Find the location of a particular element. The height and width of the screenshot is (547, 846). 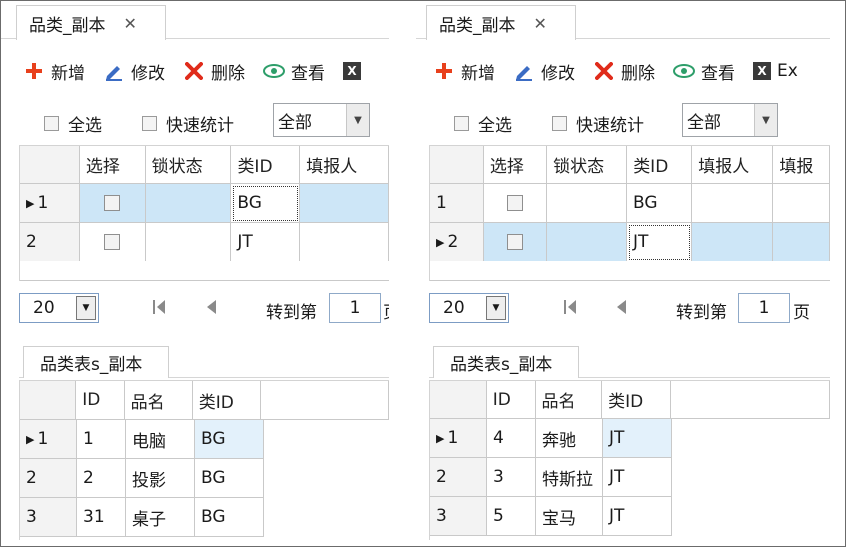

product-name-cell: 特斯拉 is located at coordinates (569, 477).